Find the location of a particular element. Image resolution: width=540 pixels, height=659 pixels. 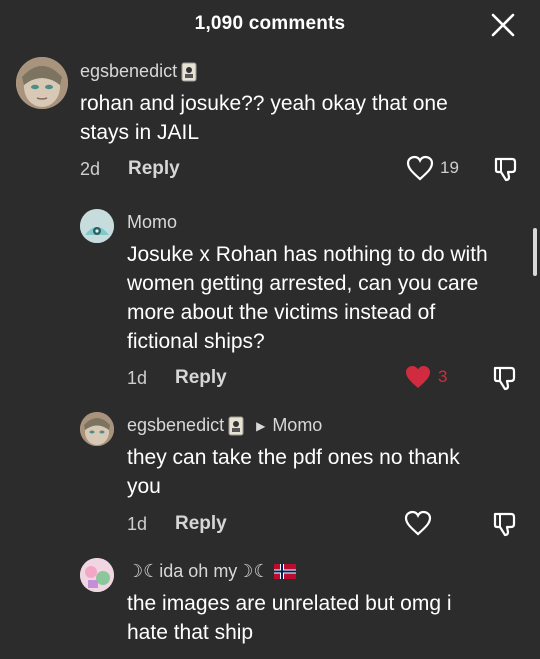

comments-header: 1,090 comments is located at coordinates (270, 25).